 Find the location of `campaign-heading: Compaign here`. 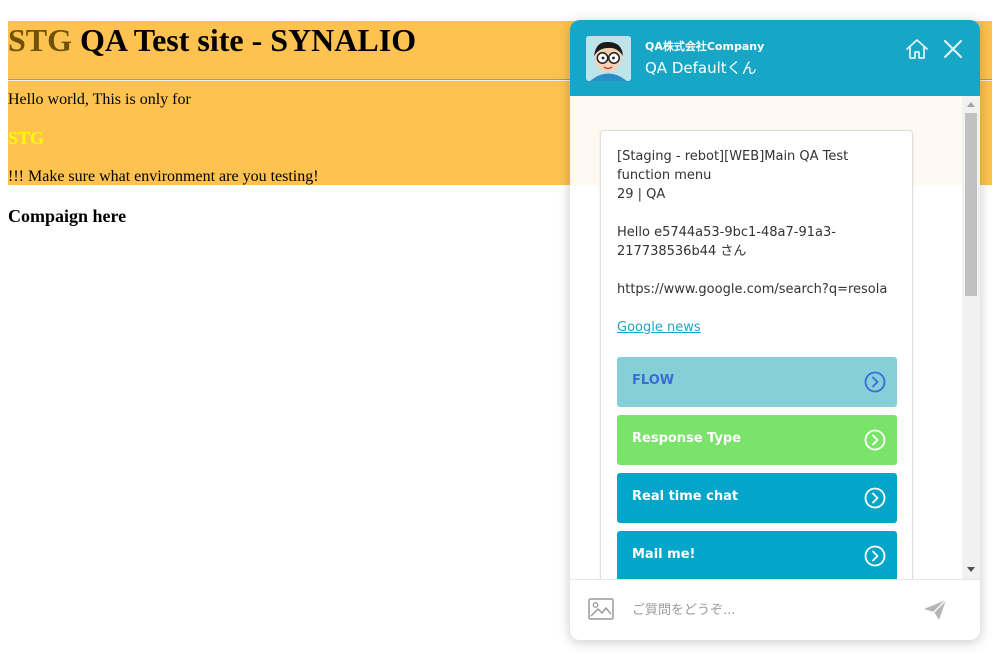

campaign-heading: Compaign here is located at coordinates (67, 216).